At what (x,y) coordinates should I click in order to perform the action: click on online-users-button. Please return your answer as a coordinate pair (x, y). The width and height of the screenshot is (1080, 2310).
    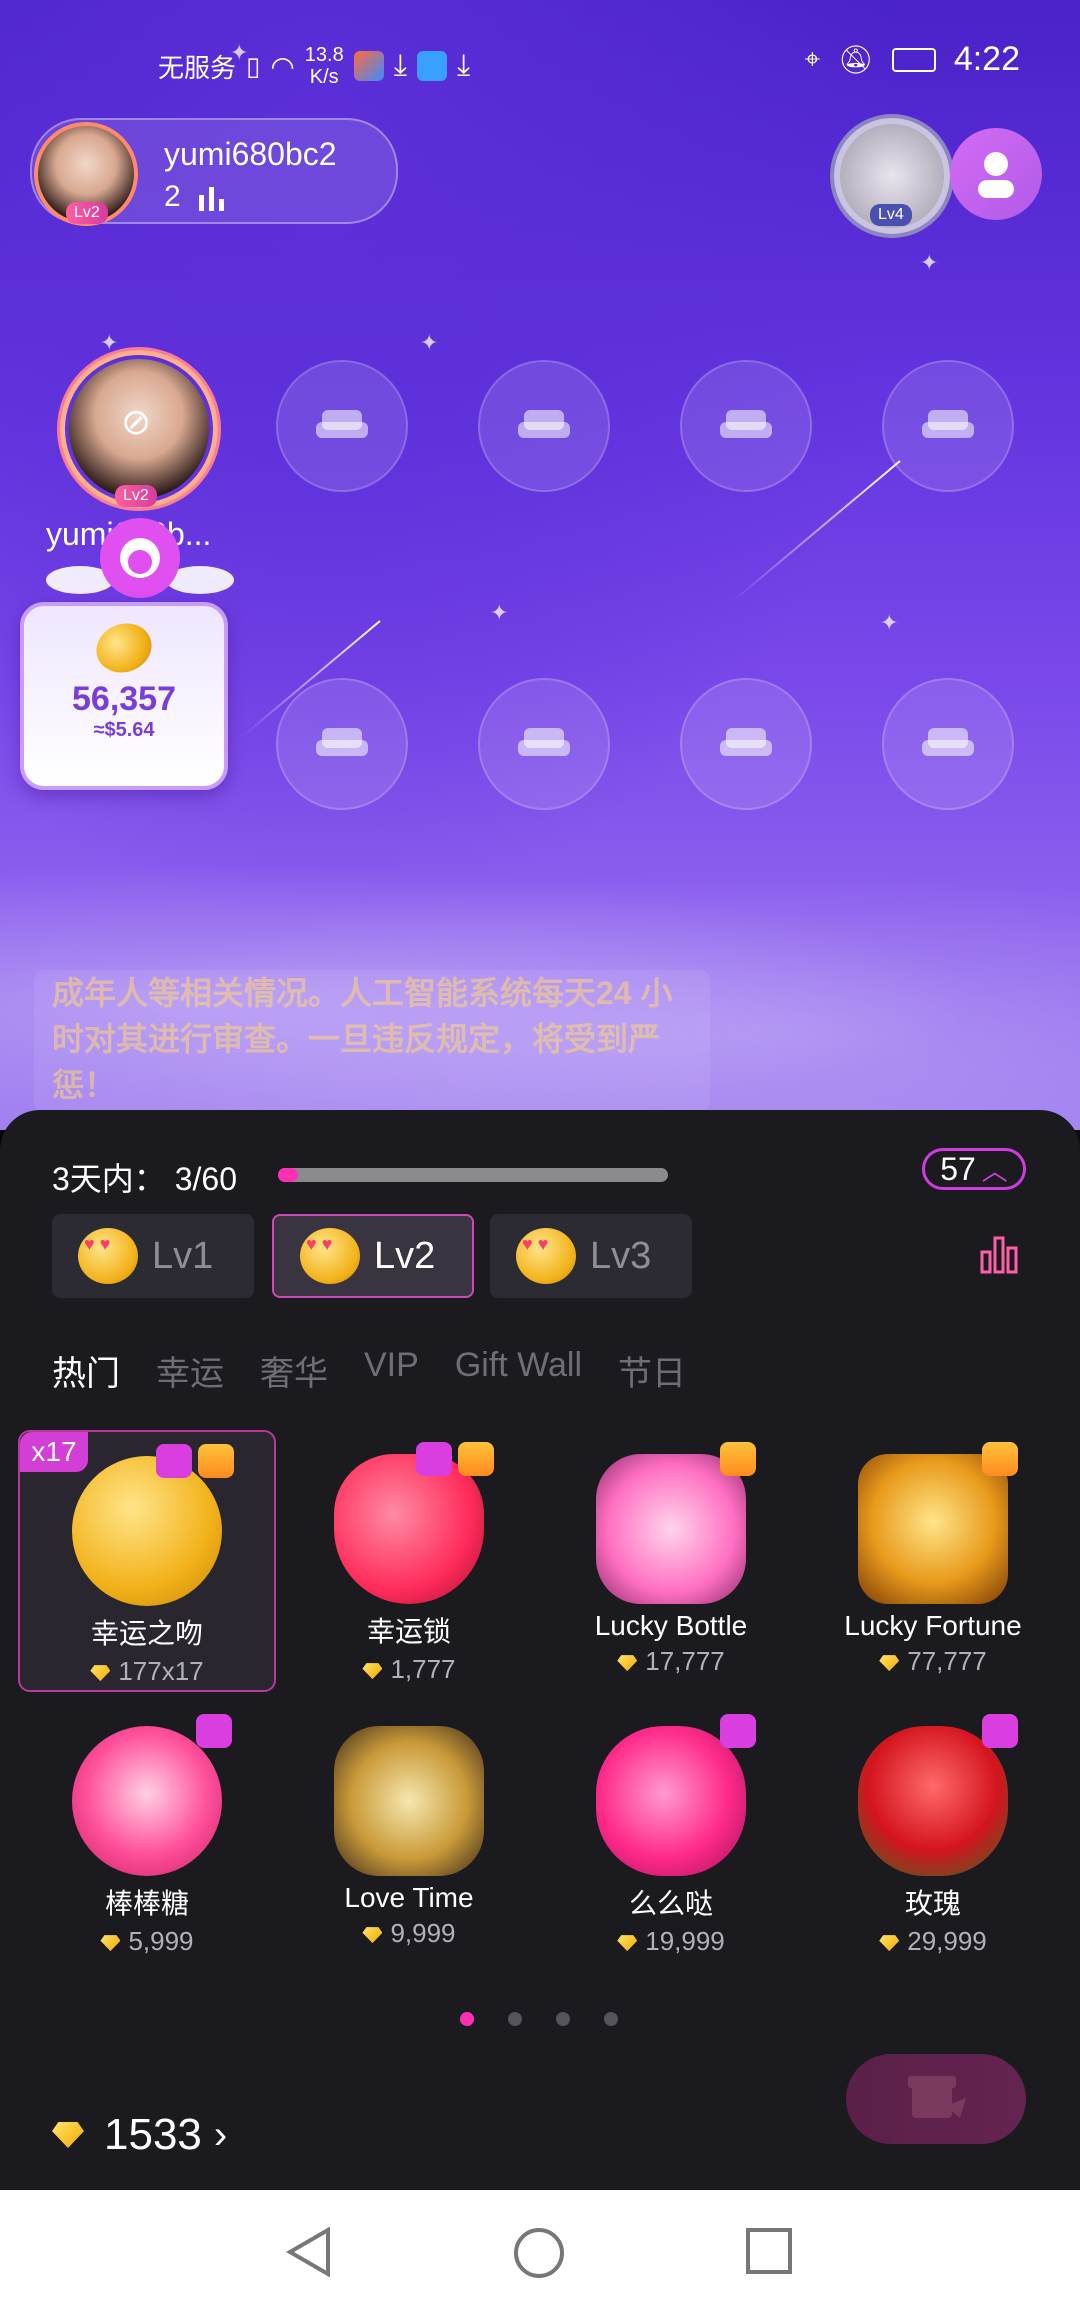
    Looking at the image, I should click on (996, 174).